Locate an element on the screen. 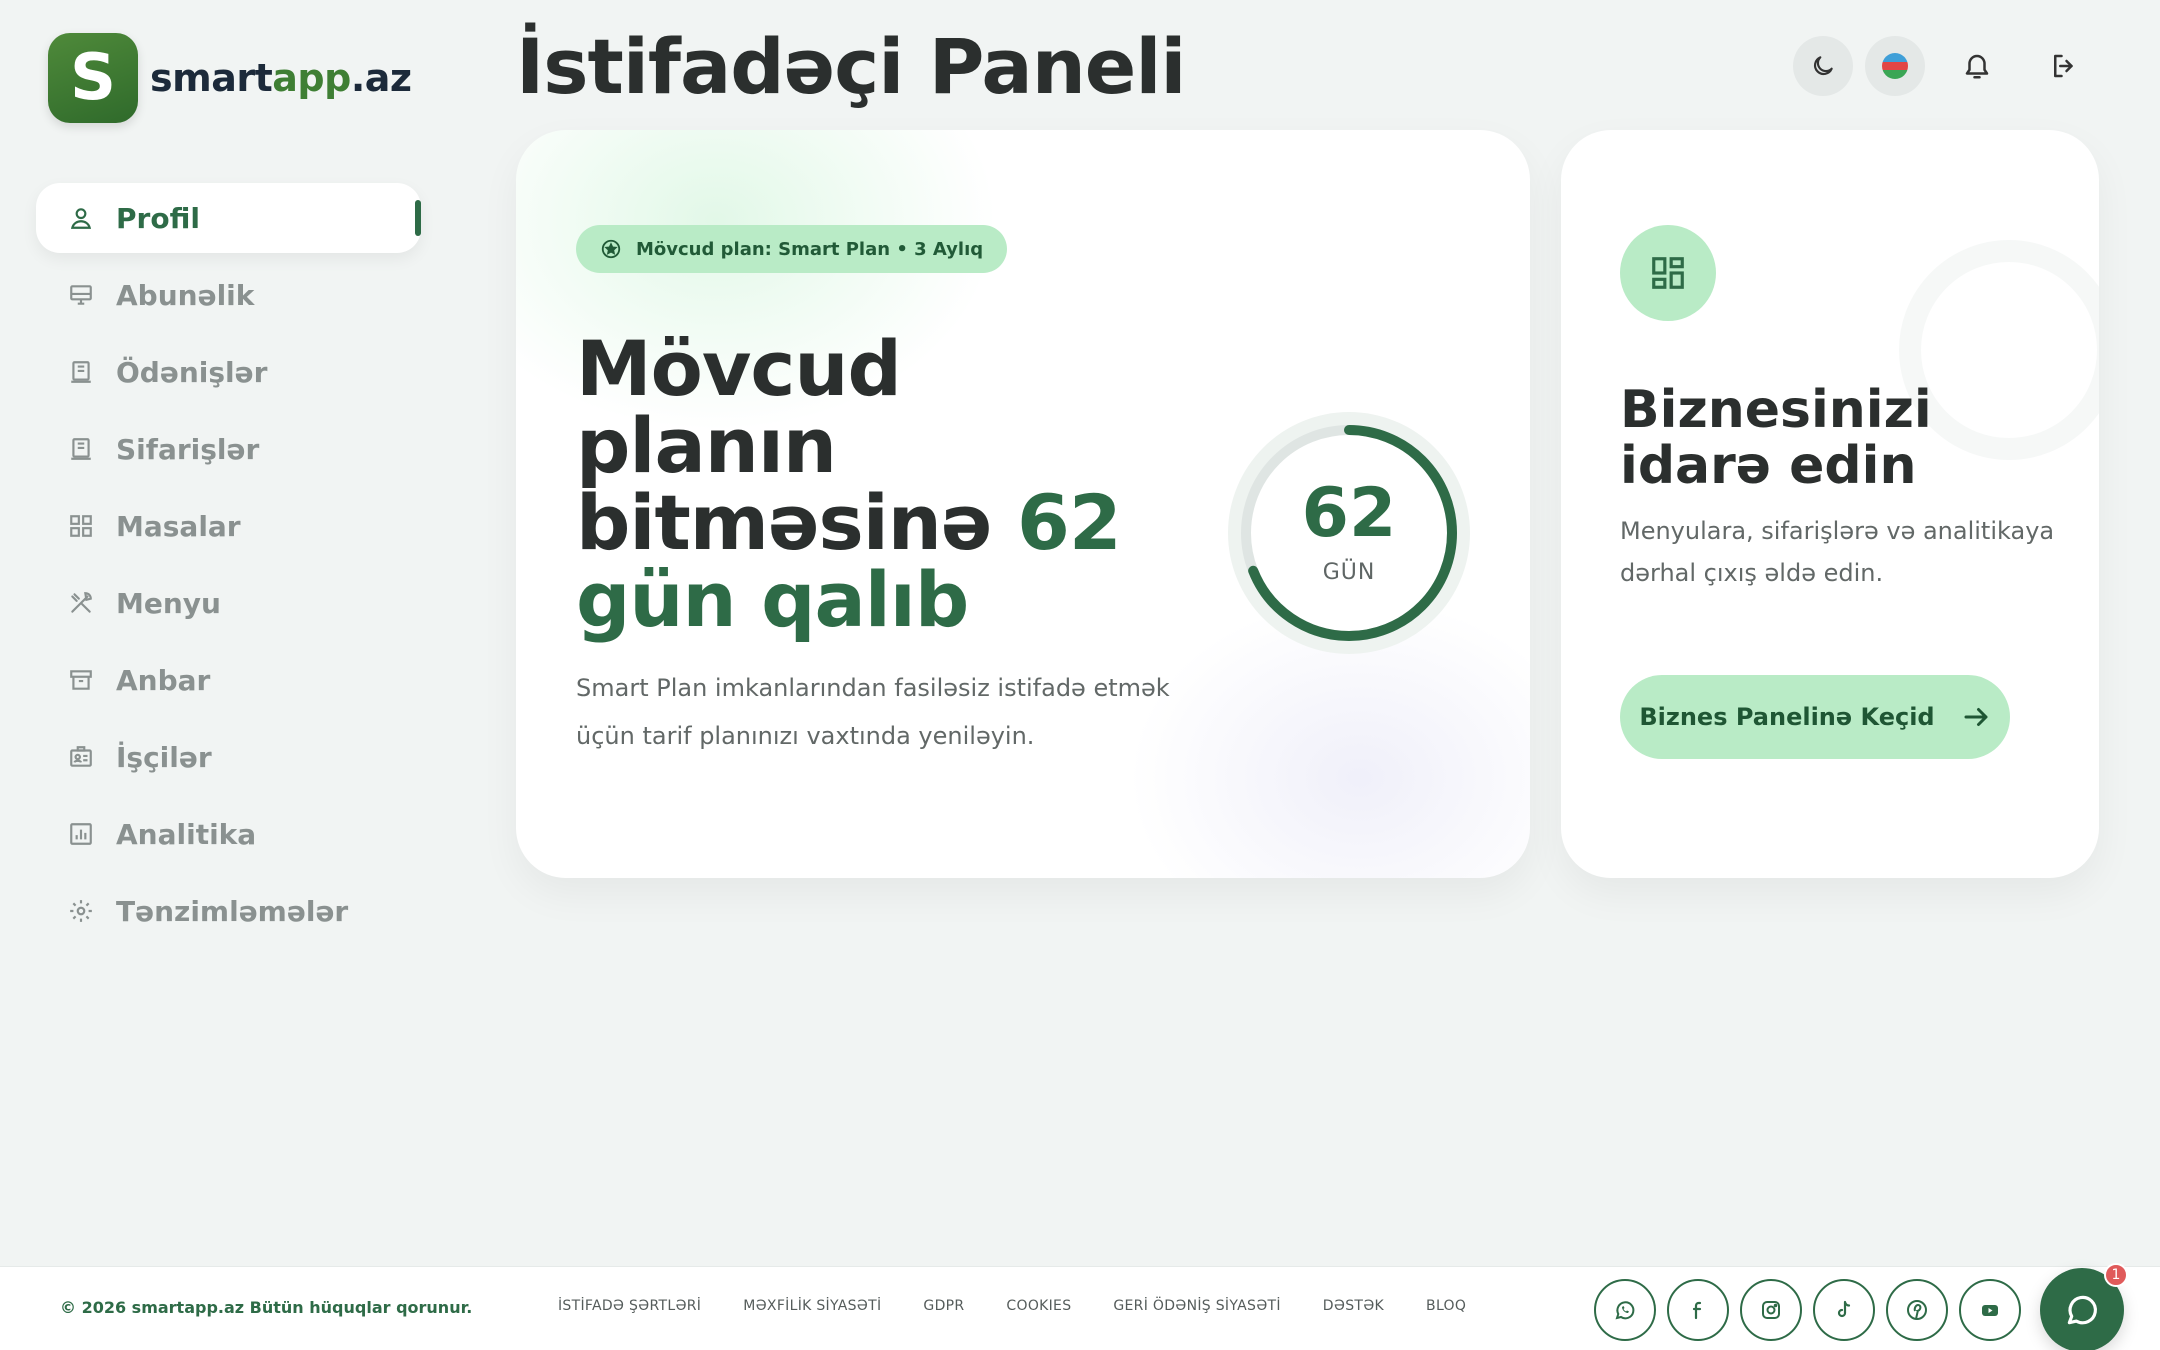 This screenshot has height=1350, width=2160. dashboard-icon is located at coordinates (1668, 273).